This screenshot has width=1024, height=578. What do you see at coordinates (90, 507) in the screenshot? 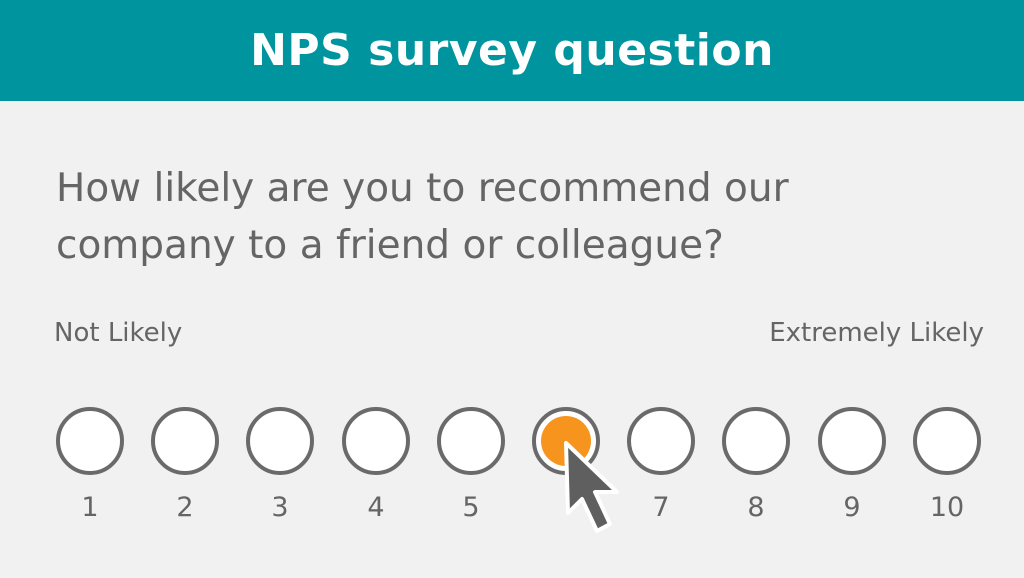
I see `rating-number-label: 1` at bounding box center [90, 507].